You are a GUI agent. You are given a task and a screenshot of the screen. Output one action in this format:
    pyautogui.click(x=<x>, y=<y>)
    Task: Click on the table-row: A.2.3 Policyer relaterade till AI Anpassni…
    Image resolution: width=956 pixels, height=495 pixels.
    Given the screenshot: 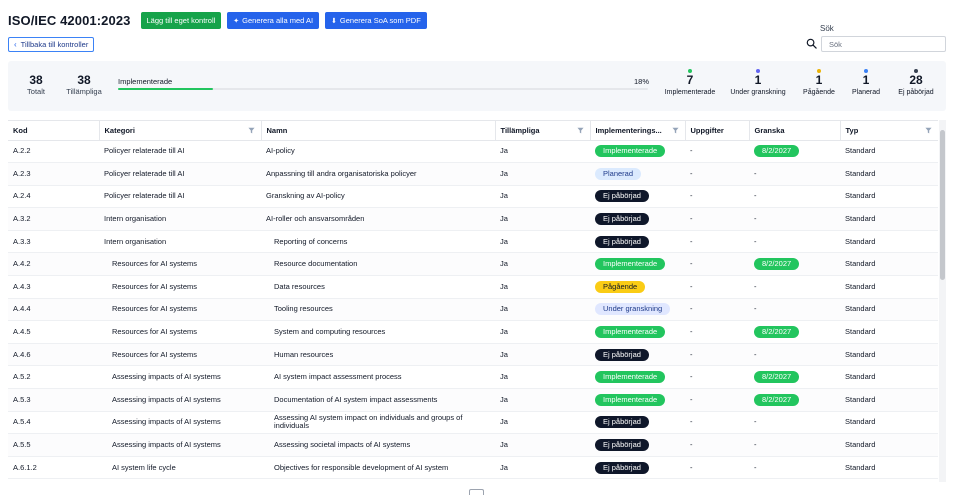 What is the action you would take?
    pyautogui.click(x=473, y=174)
    